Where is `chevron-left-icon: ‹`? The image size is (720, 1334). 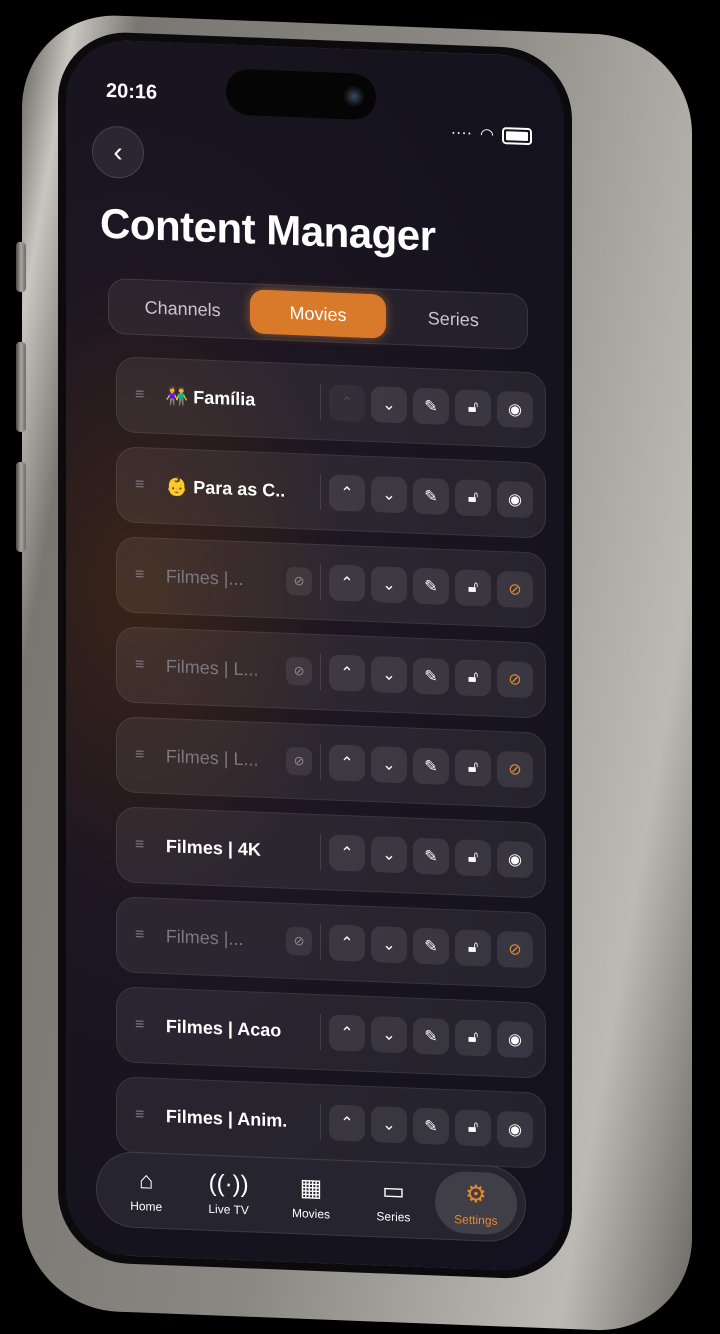
chevron-left-icon: ‹ is located at coordinates (118, 152).